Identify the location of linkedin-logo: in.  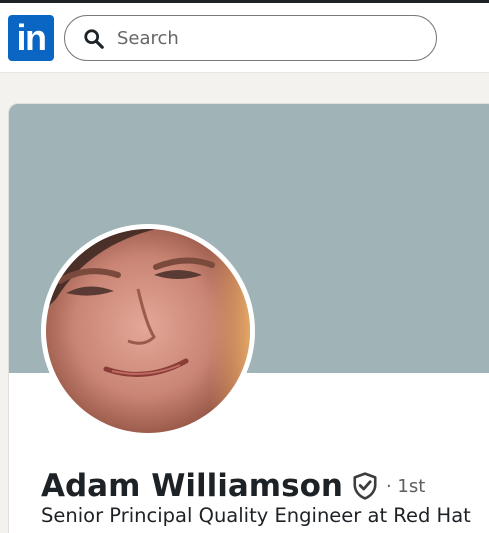
(31, 38).